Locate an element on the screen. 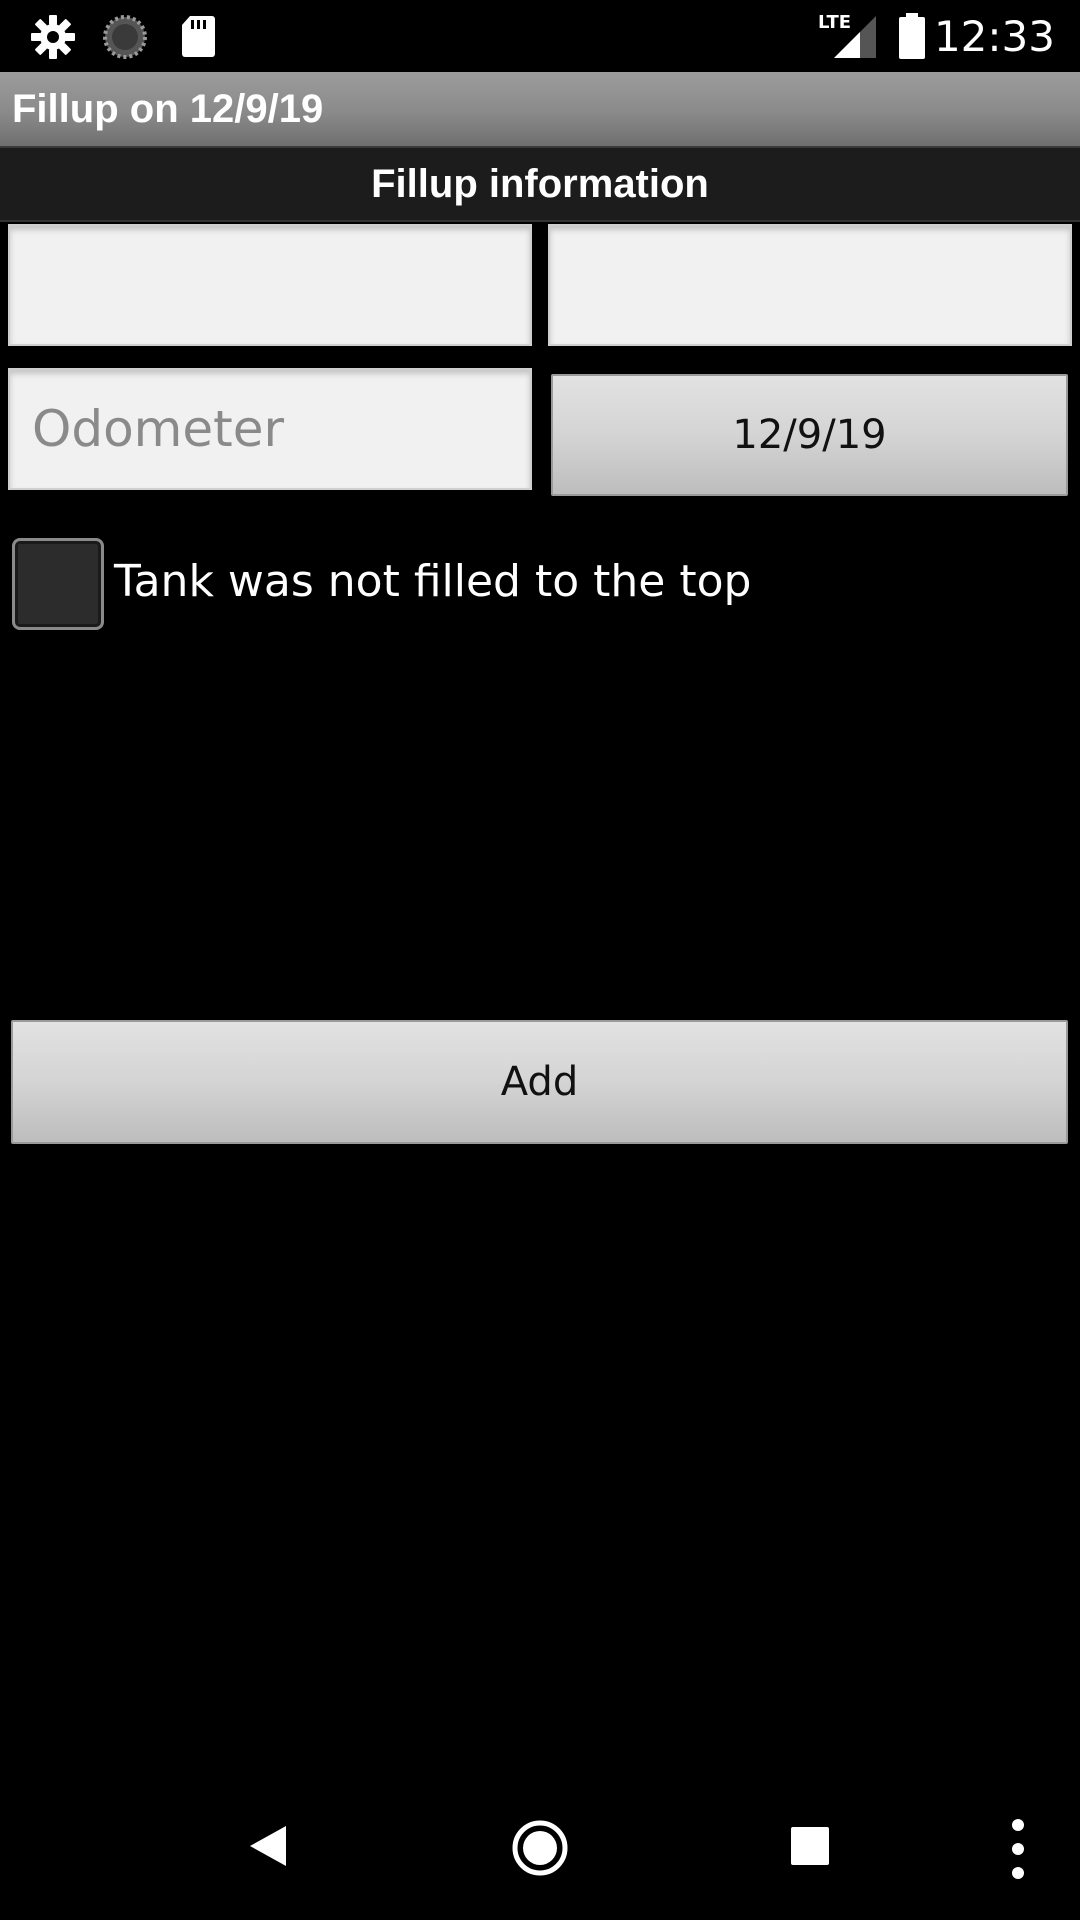  page-title: Fillup on 12/9/19 is located at coordinates (168, 109).